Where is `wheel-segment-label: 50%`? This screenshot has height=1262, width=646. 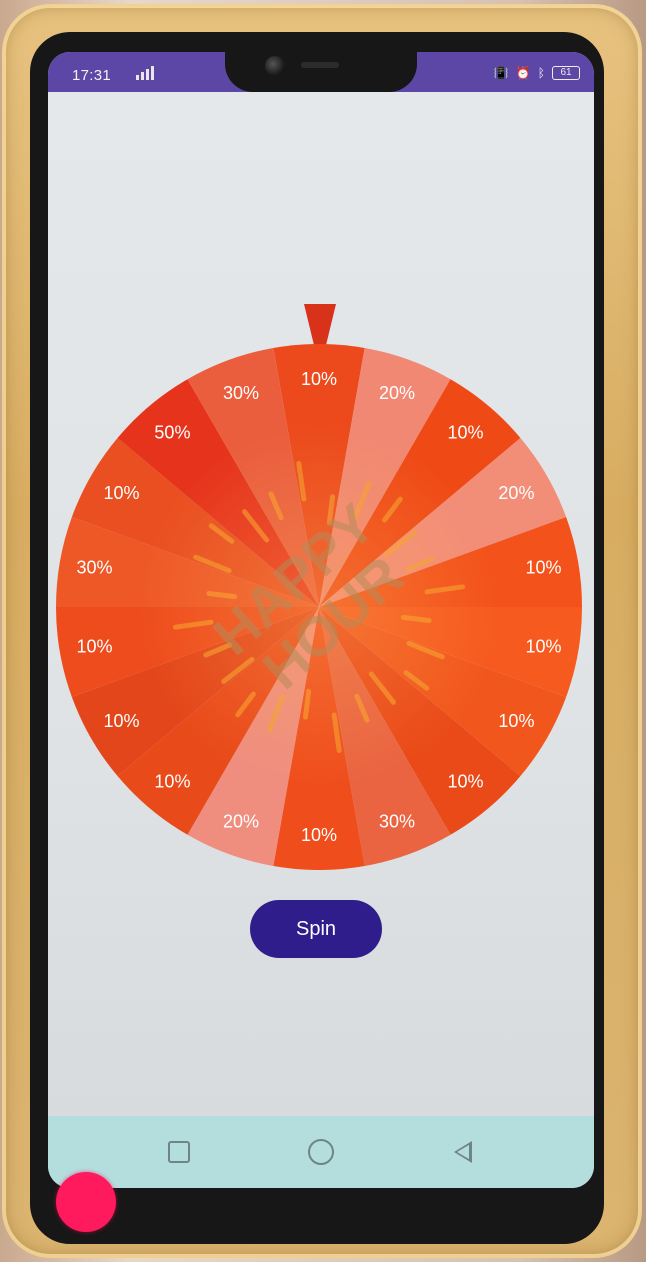 wheel-segment-label: 50% is located at coordinates (172, 432).